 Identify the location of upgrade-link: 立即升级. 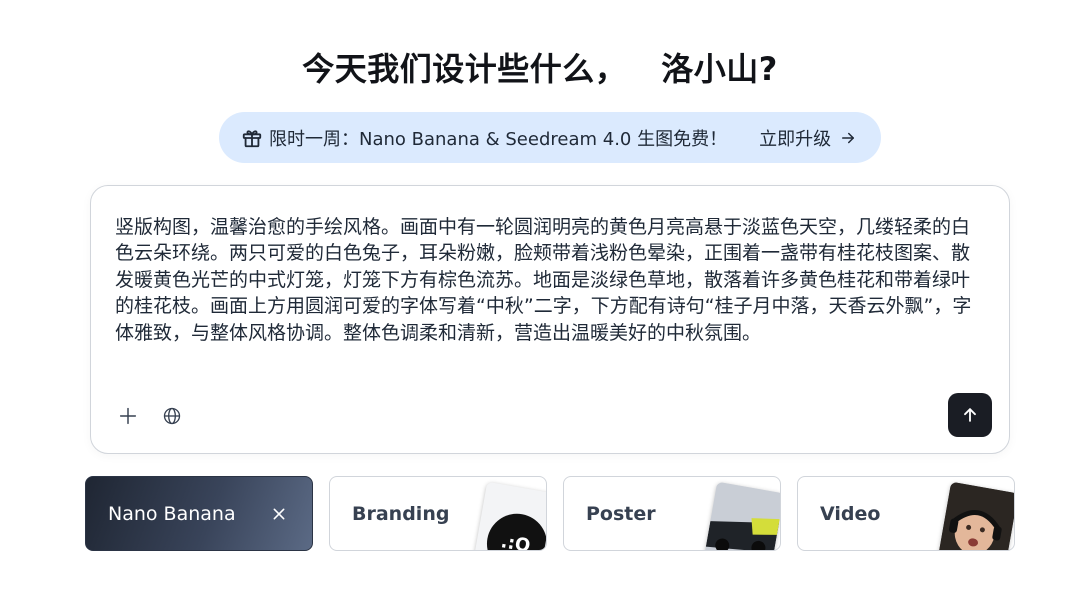
(808, 138).